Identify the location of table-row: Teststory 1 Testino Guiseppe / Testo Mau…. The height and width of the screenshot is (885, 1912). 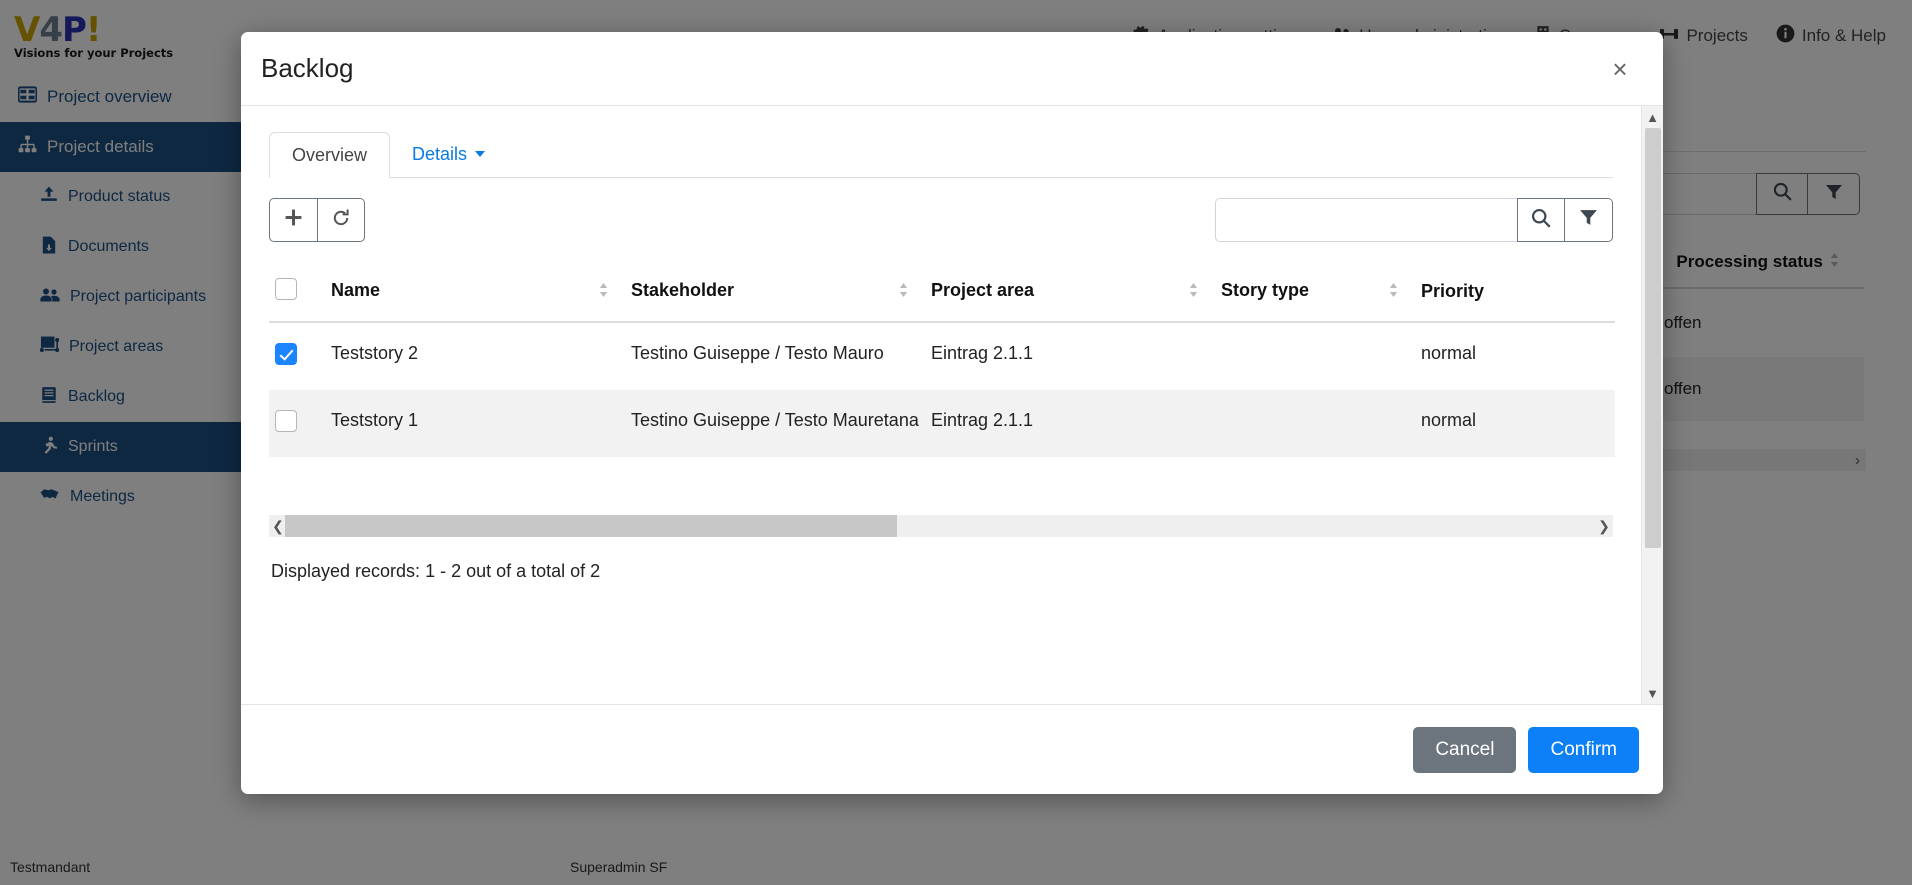
(942, 423).